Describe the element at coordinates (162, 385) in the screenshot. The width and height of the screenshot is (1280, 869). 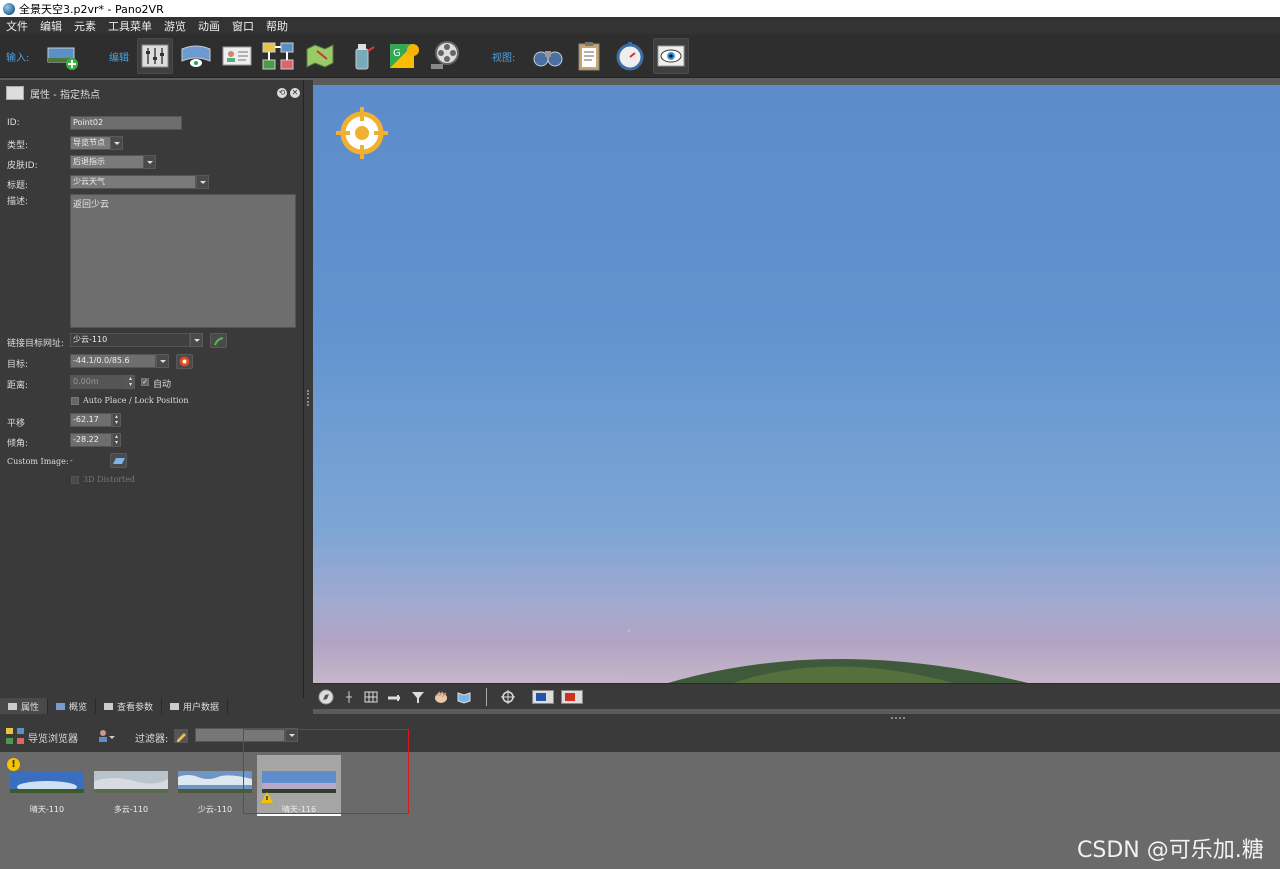
I see `auto-label: 自动` at that location.